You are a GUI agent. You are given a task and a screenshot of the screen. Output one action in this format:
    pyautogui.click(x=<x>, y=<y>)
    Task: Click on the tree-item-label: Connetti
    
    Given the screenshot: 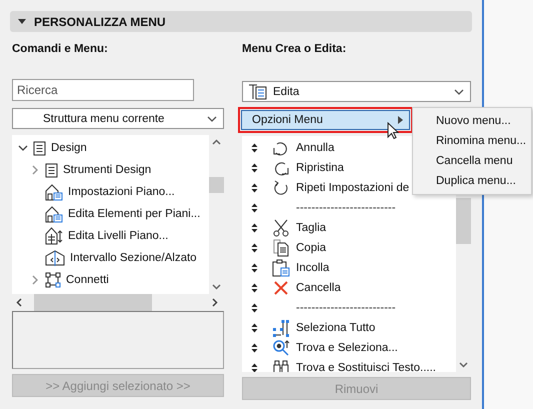 What is the action you would take?
    pyautogui.click(x=87, y=280)
    